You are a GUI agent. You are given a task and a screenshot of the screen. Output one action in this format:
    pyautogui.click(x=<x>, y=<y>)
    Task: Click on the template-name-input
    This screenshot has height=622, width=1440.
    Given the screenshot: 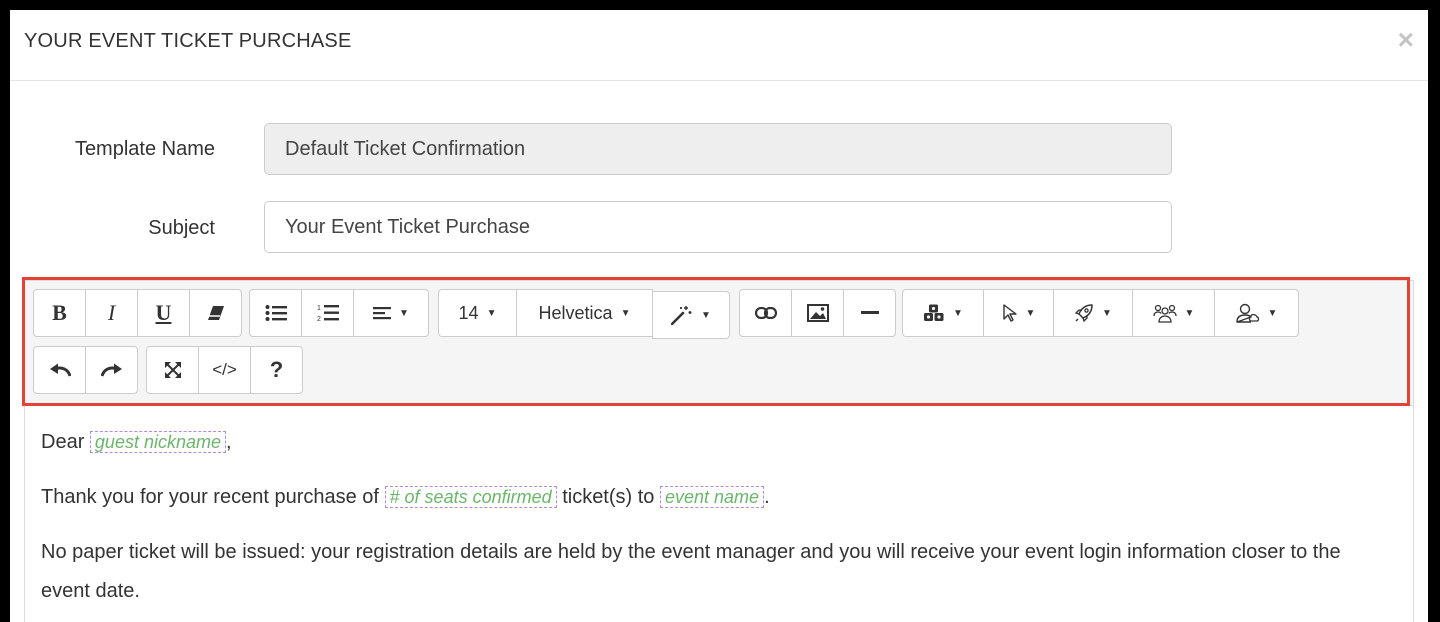 What is the action you would take?
    pyautogui.click(x=718, y=149)
    